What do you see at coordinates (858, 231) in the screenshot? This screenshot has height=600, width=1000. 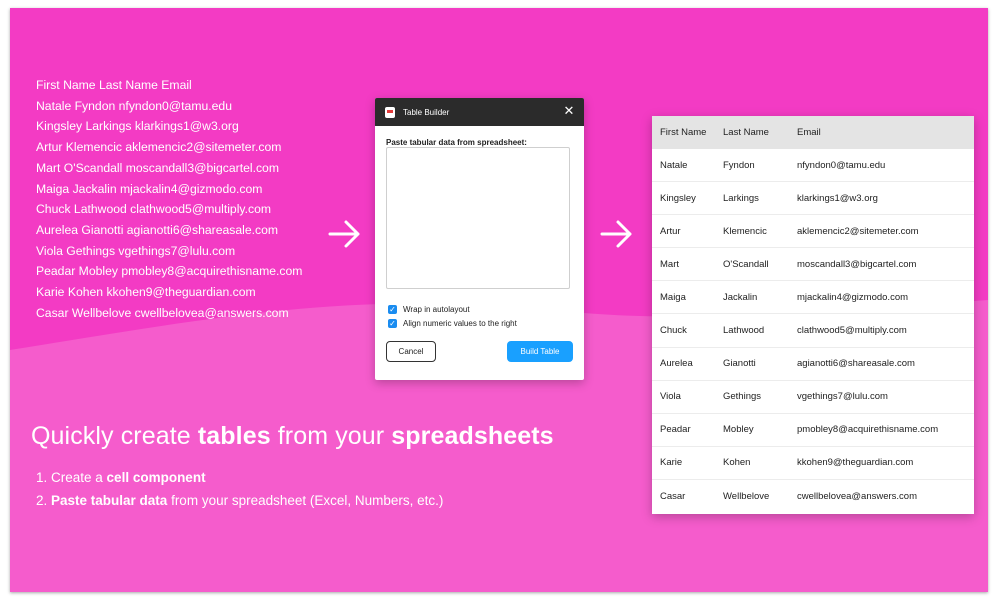 I see `cell-email: aklemencic2@sitemeter.com` at bounding box center [858, 231].